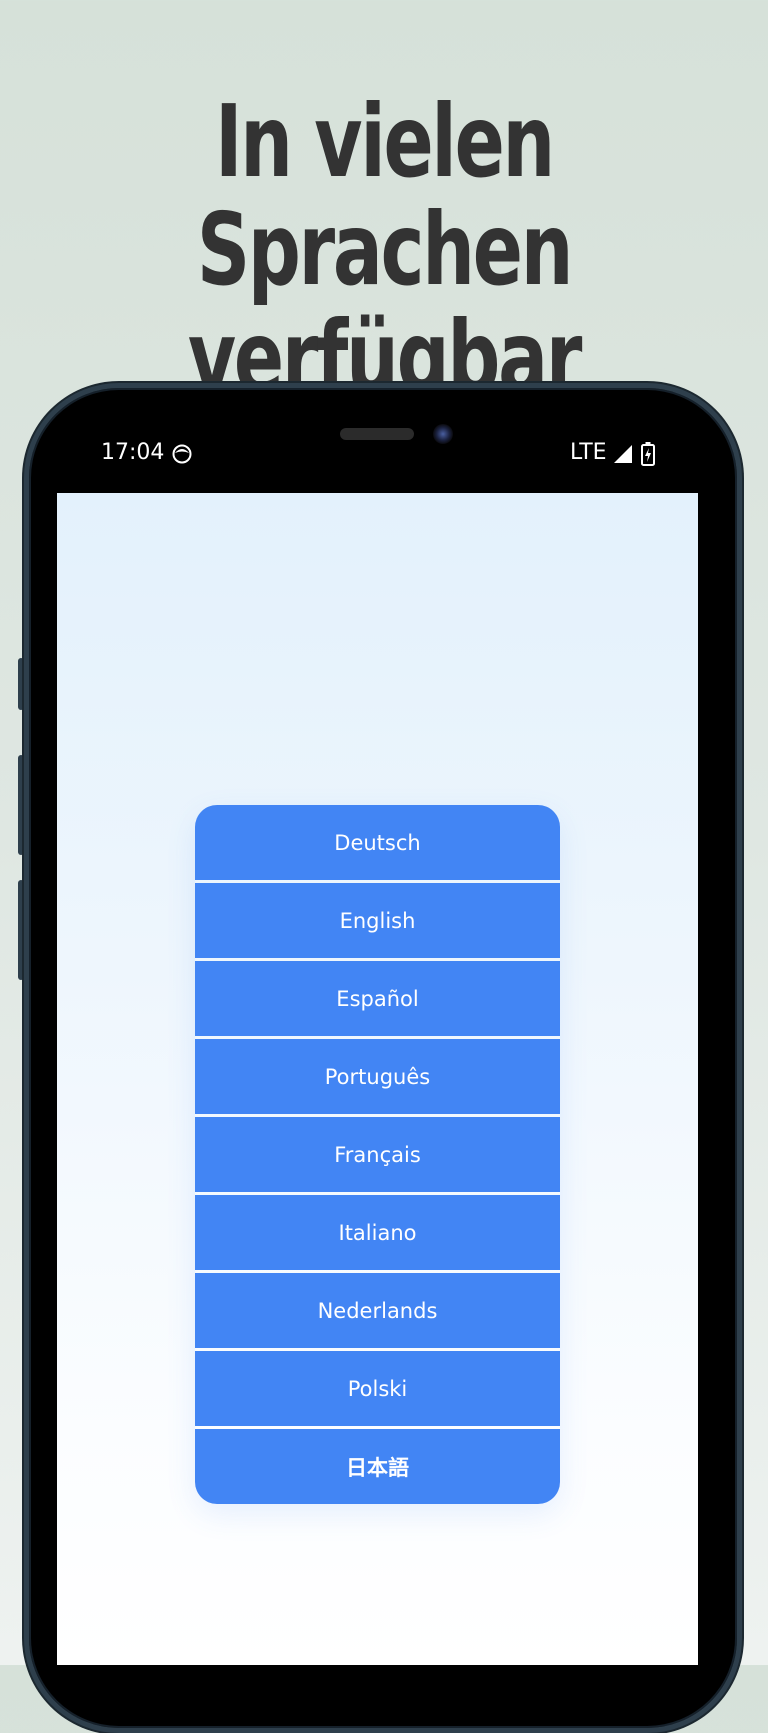 The image size is (768, 1733). What do you see at coordinates (377, 1076) in the screenshot?
I see `language-button-portugues: Português` at bounding box center [377, 1076].